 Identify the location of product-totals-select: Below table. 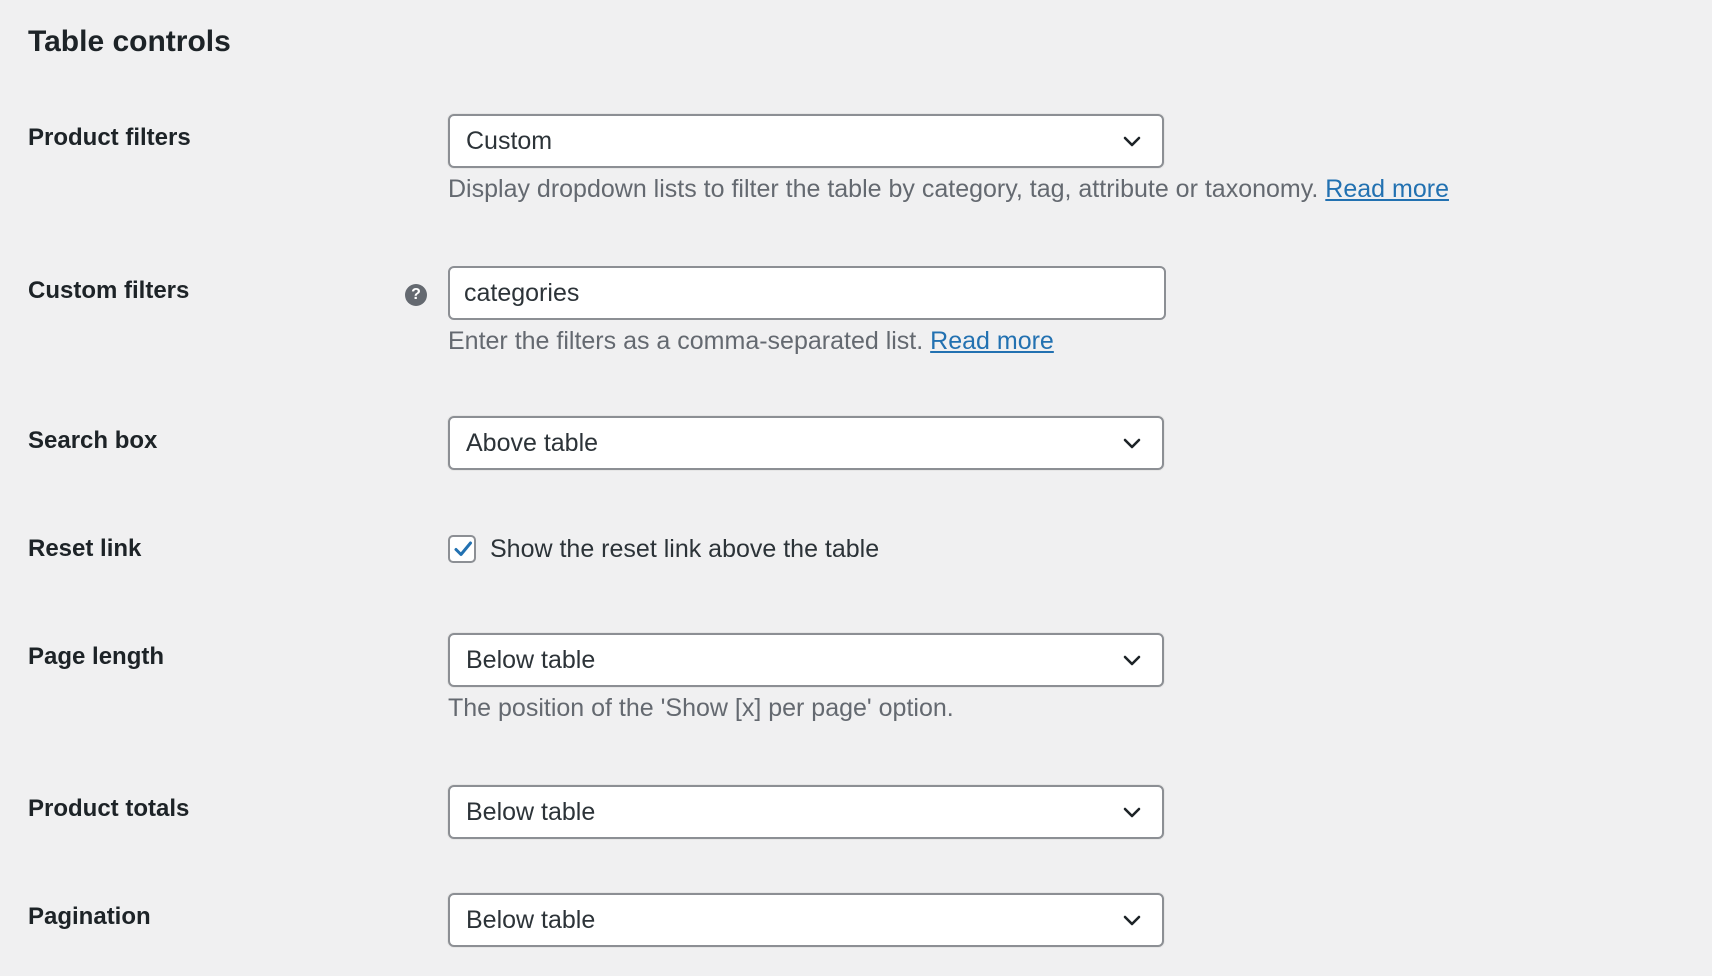
(806, 812).